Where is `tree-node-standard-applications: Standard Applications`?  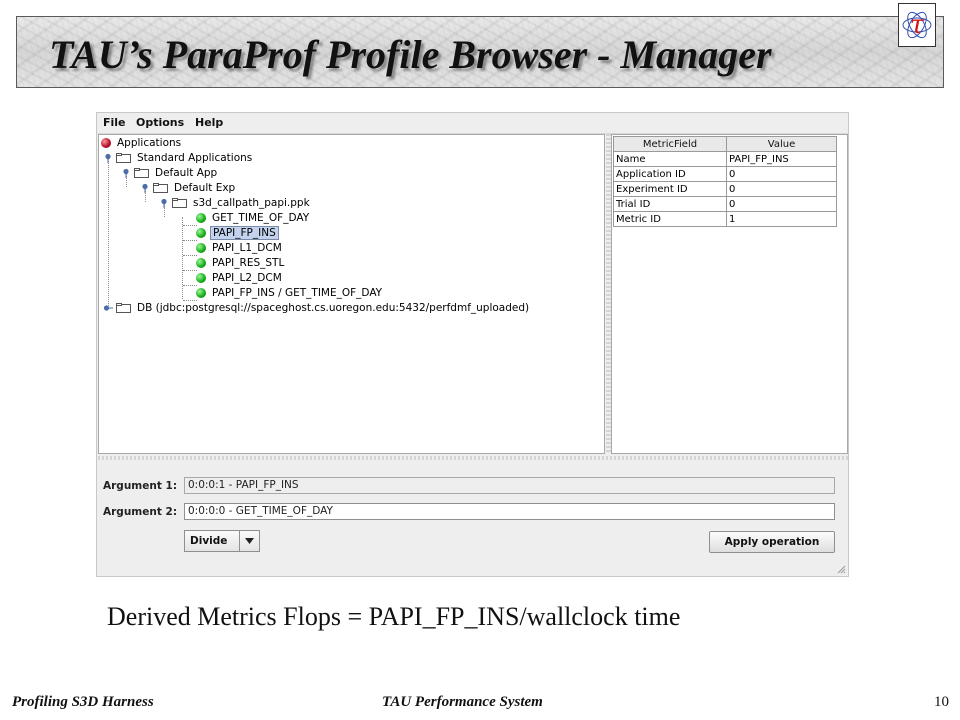
tree-node-standard-applications: Standard Applications is located at coordinates (178, 157).